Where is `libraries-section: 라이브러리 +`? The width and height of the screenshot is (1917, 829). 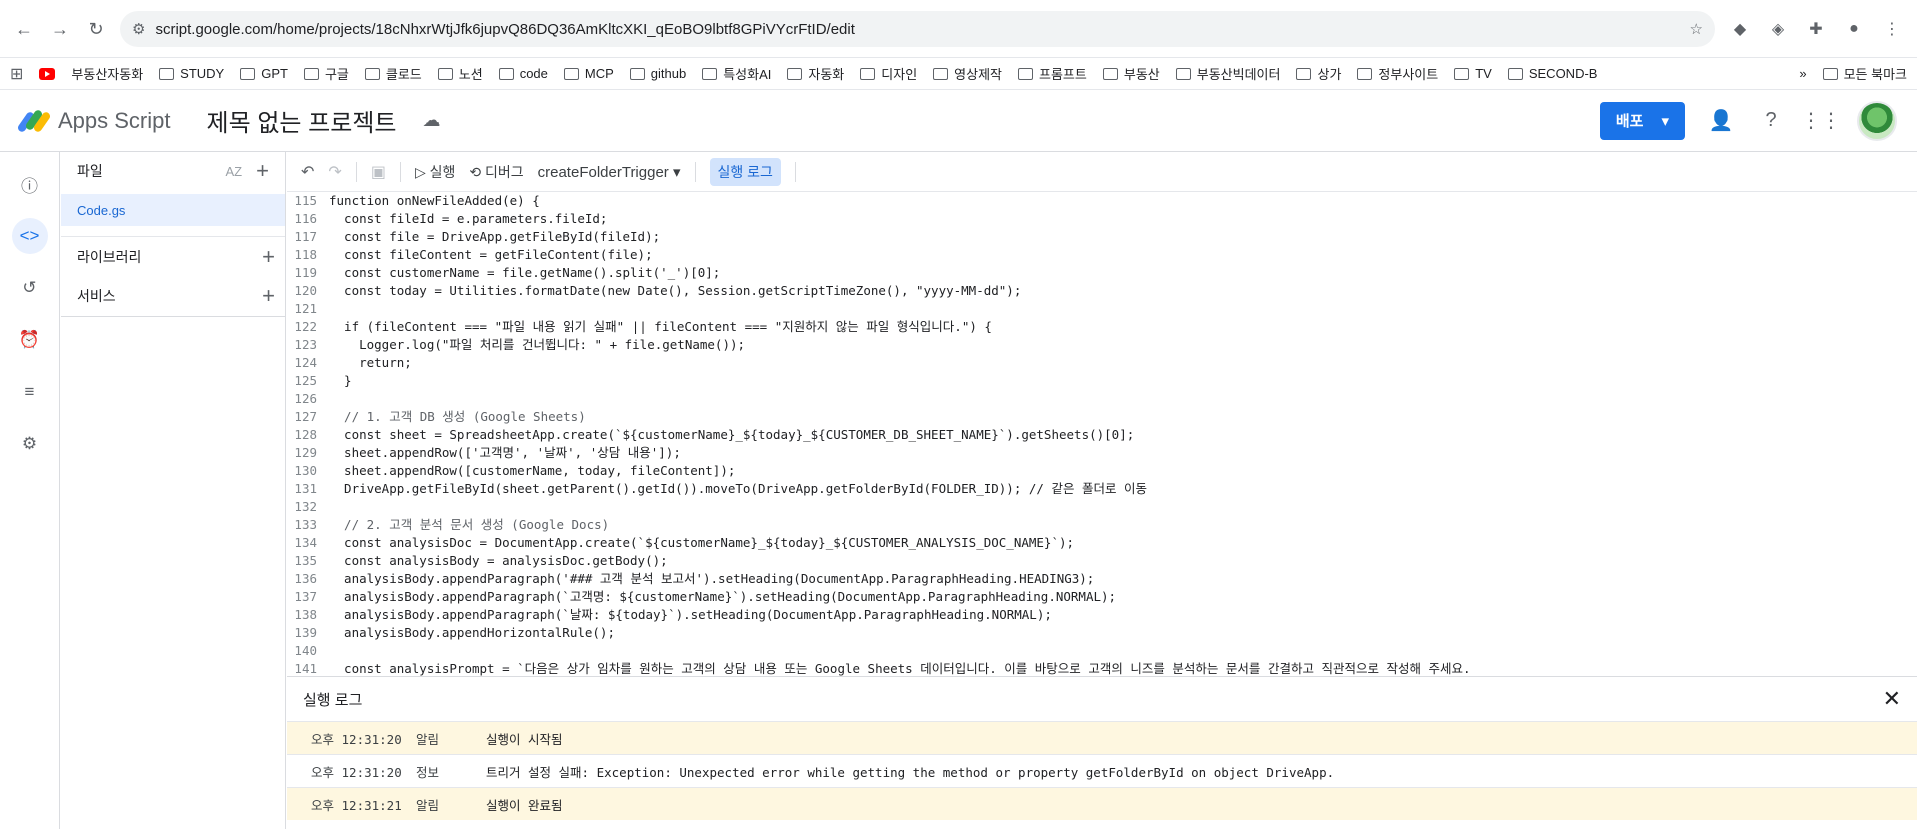
libraries-section: 라이브러리 + is located at coordinates (173, 256).